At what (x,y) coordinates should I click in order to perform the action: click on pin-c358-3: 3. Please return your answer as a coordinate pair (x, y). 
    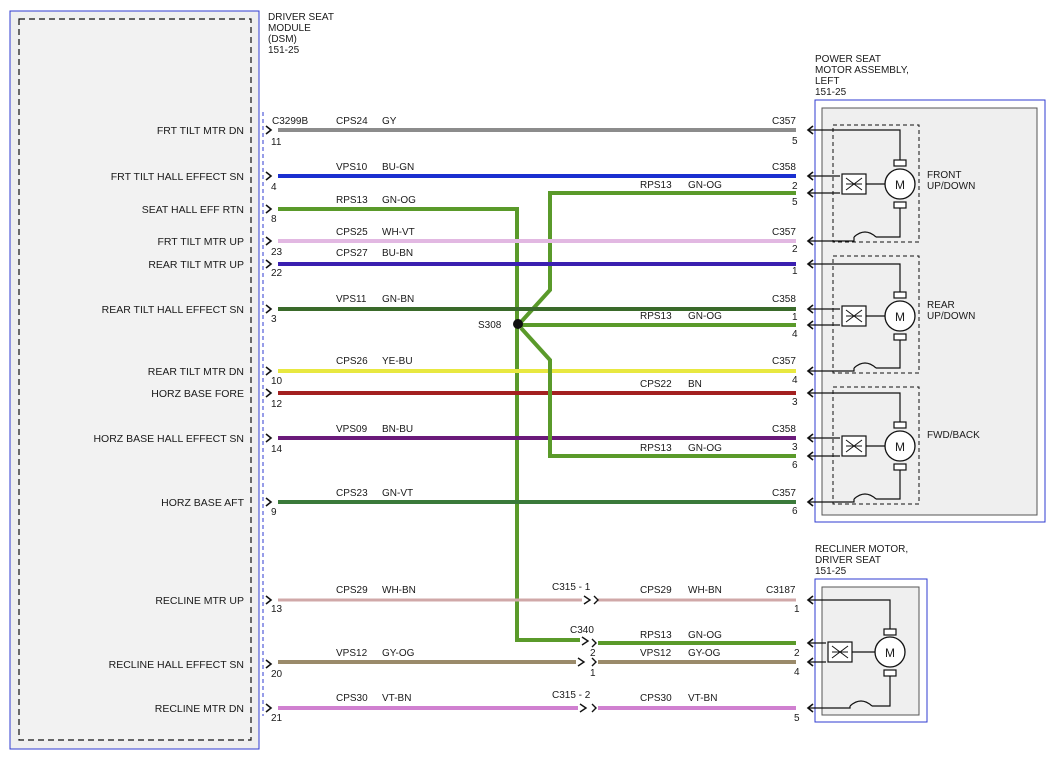
    Looking at the image, I should click on (795, 447).